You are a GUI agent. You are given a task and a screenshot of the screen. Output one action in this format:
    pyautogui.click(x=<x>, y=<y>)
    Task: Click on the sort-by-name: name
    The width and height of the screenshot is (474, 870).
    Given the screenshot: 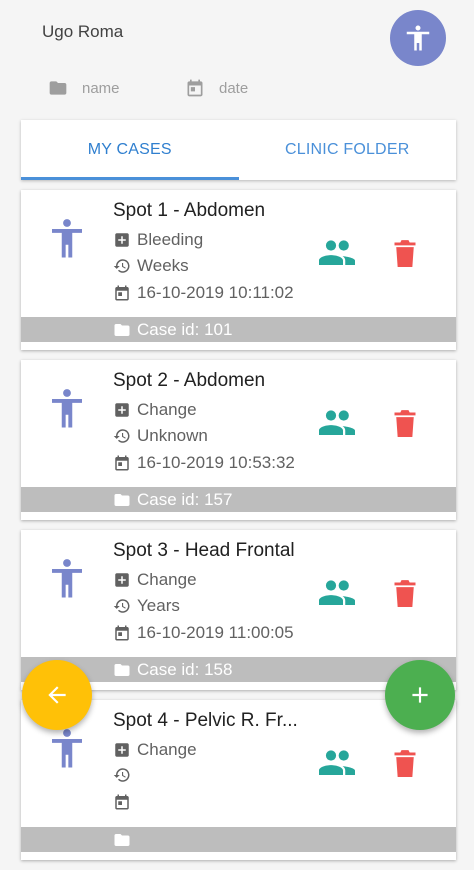 What is the action you would take?
    pyautogui.click(x=84, y=88)
    